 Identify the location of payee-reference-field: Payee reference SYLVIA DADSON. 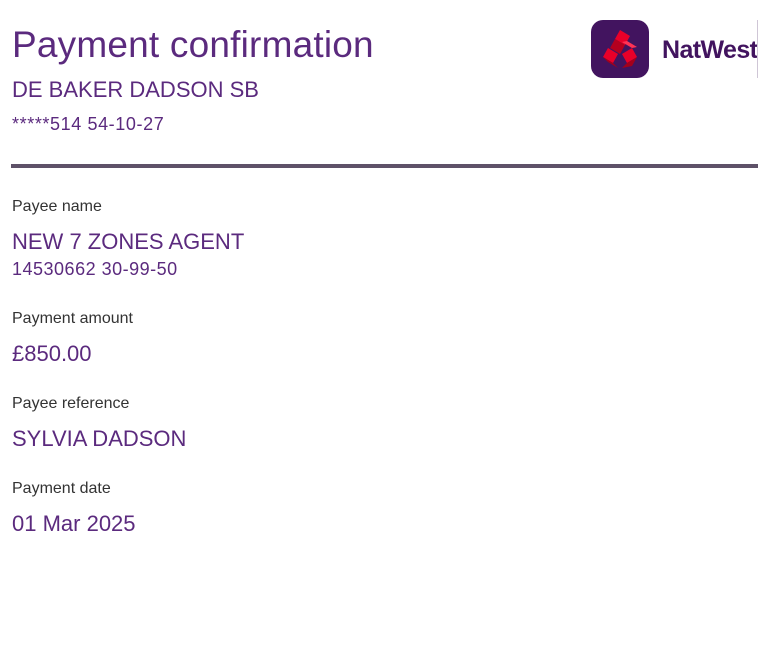
(99, 423).